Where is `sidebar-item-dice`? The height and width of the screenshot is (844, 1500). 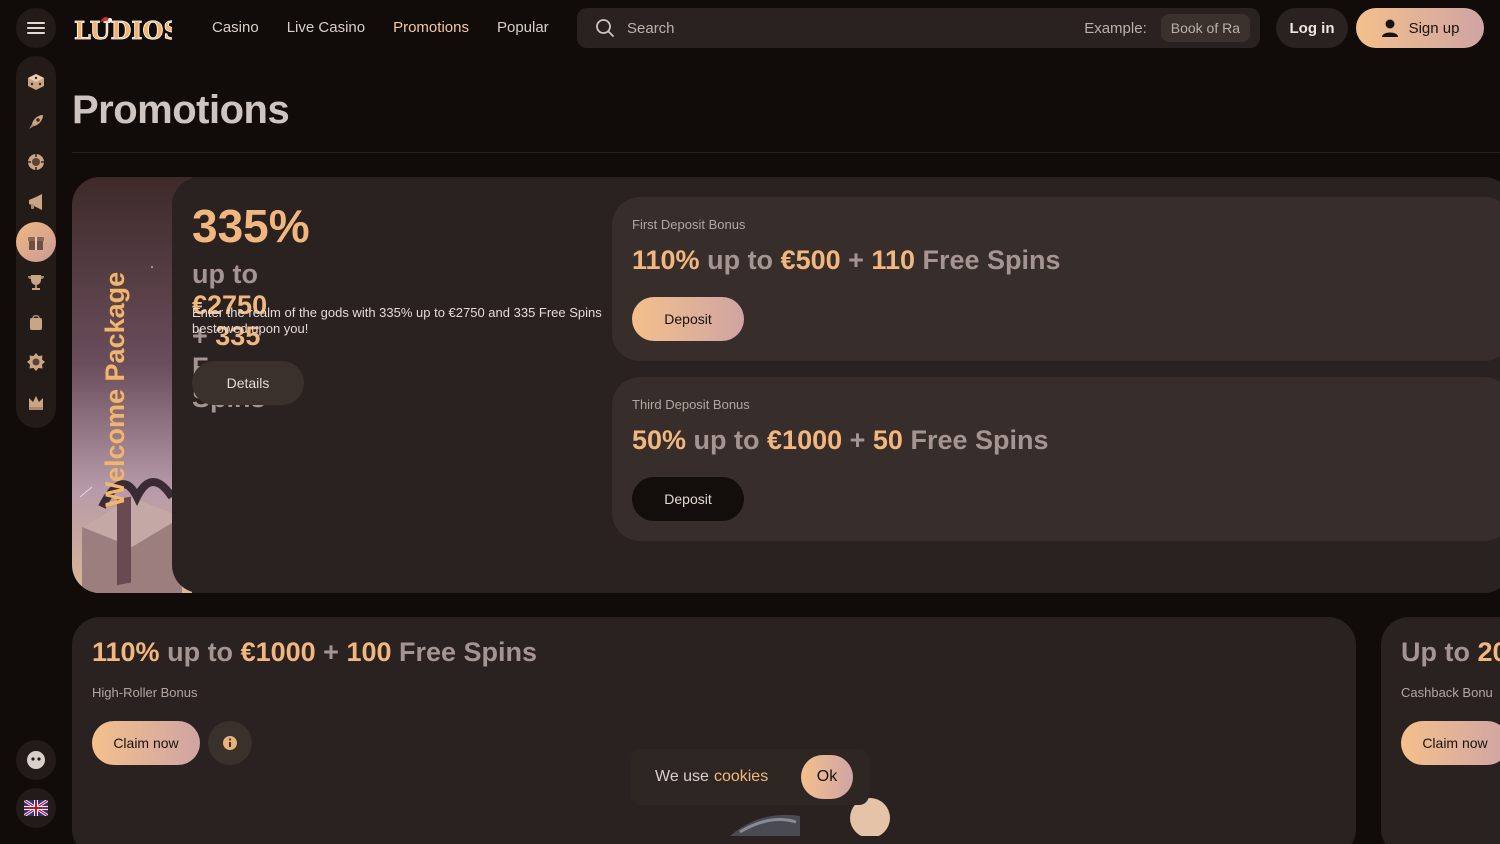
sidebar-item-dice is located at coordinates (36, 82).